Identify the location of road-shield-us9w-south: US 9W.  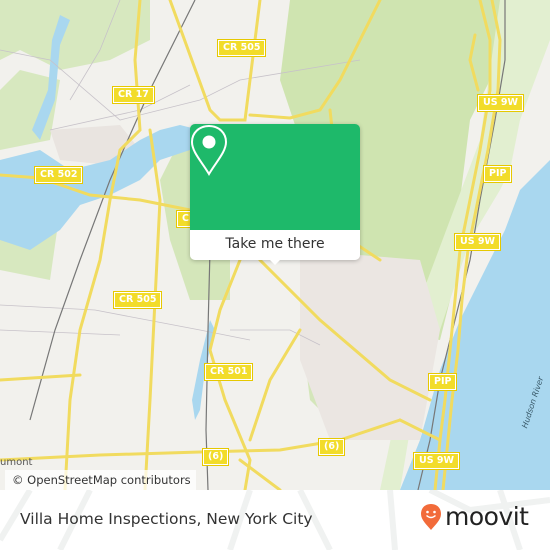
(436, 461).